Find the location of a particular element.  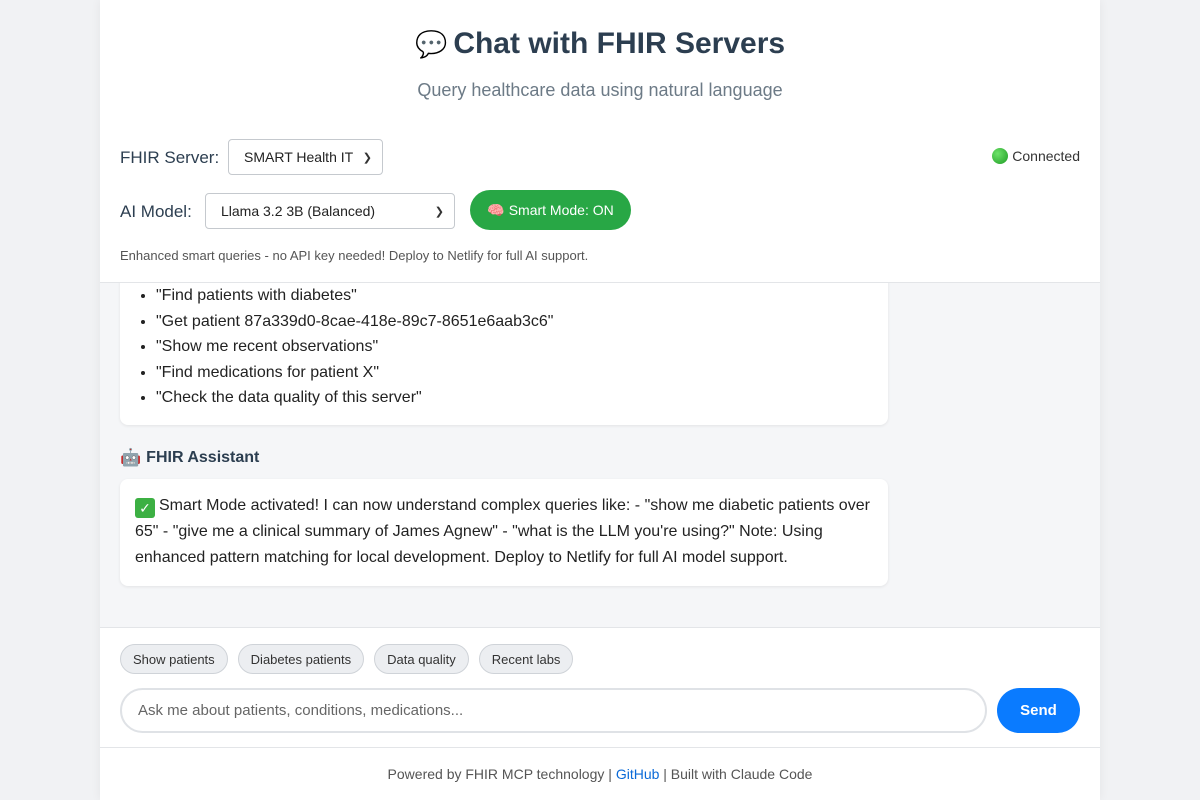

chip-show-patients: Show patients is located at coordinates (174, 659).